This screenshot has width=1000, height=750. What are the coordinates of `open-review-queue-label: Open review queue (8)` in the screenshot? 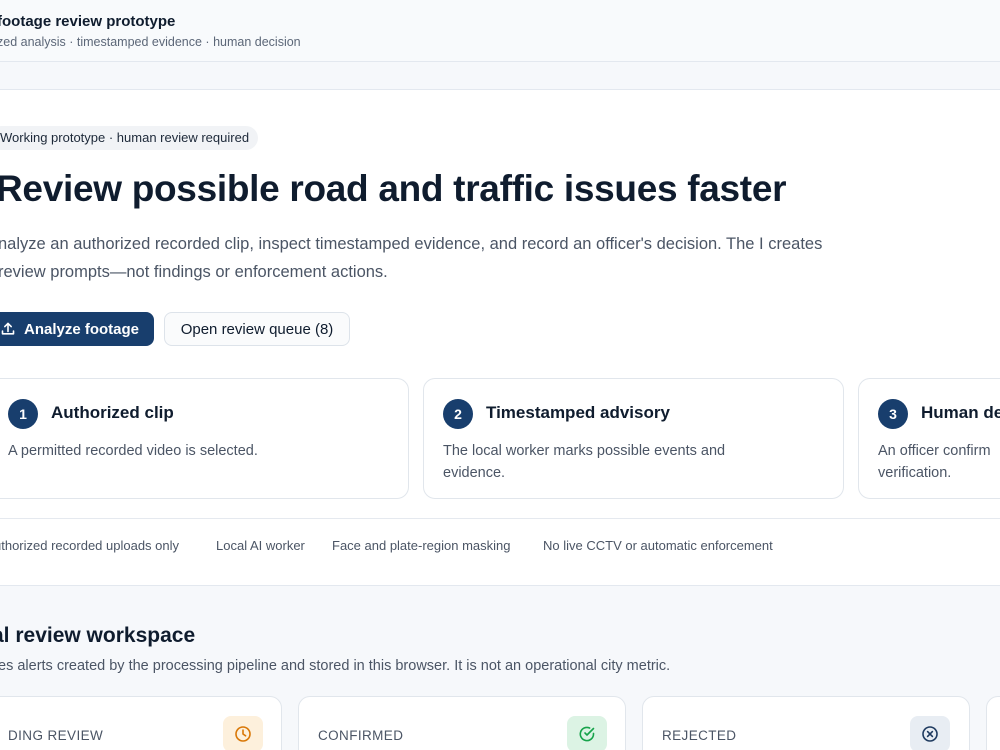 It's located at (257, 329).